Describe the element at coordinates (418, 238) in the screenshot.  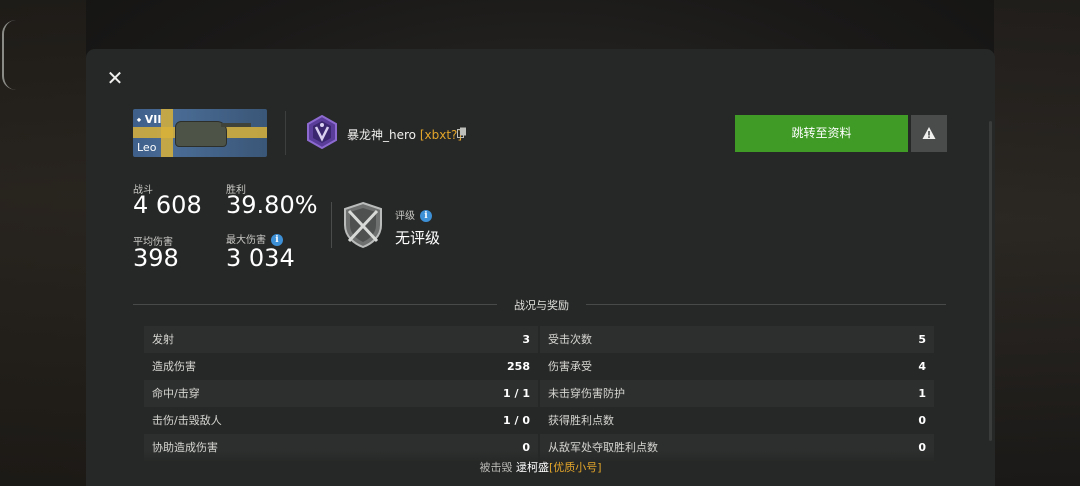
I see `rating-value: 无评级` at that location.